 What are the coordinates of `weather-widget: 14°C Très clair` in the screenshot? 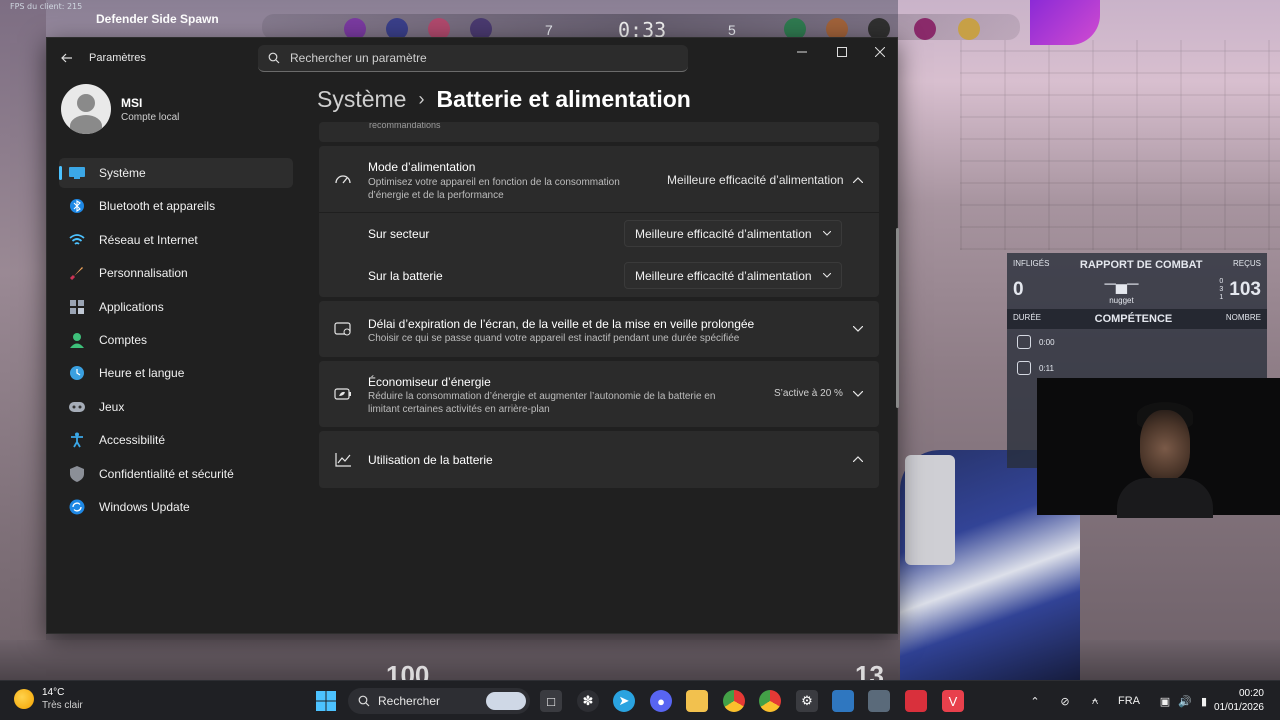 It's located at (48, 699).